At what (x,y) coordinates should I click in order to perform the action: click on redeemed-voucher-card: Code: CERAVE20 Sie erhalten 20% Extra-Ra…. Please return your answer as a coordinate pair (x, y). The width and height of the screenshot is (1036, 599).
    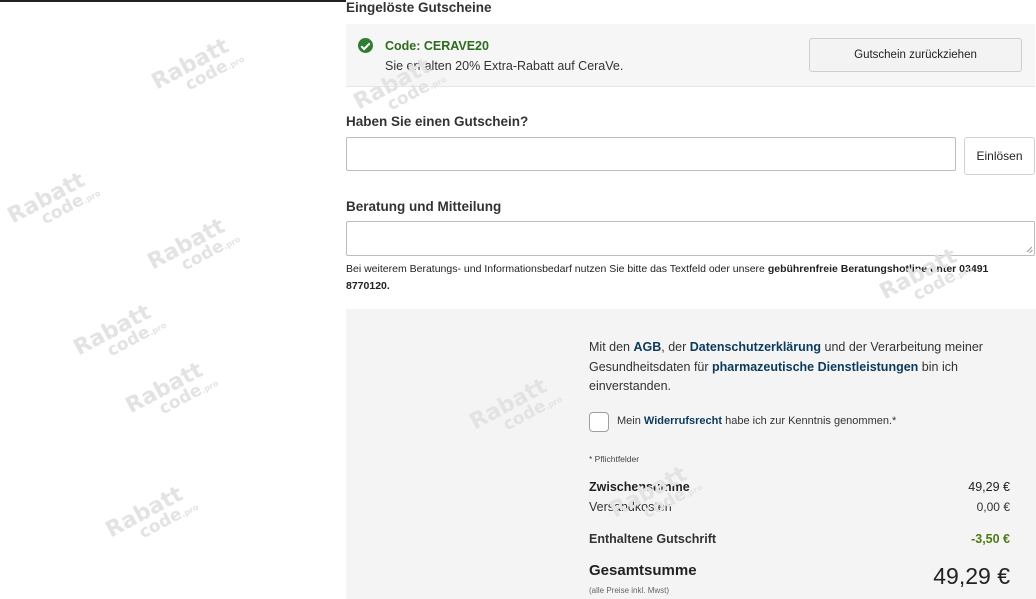
    Looking at the image, I should click on (690, 55).